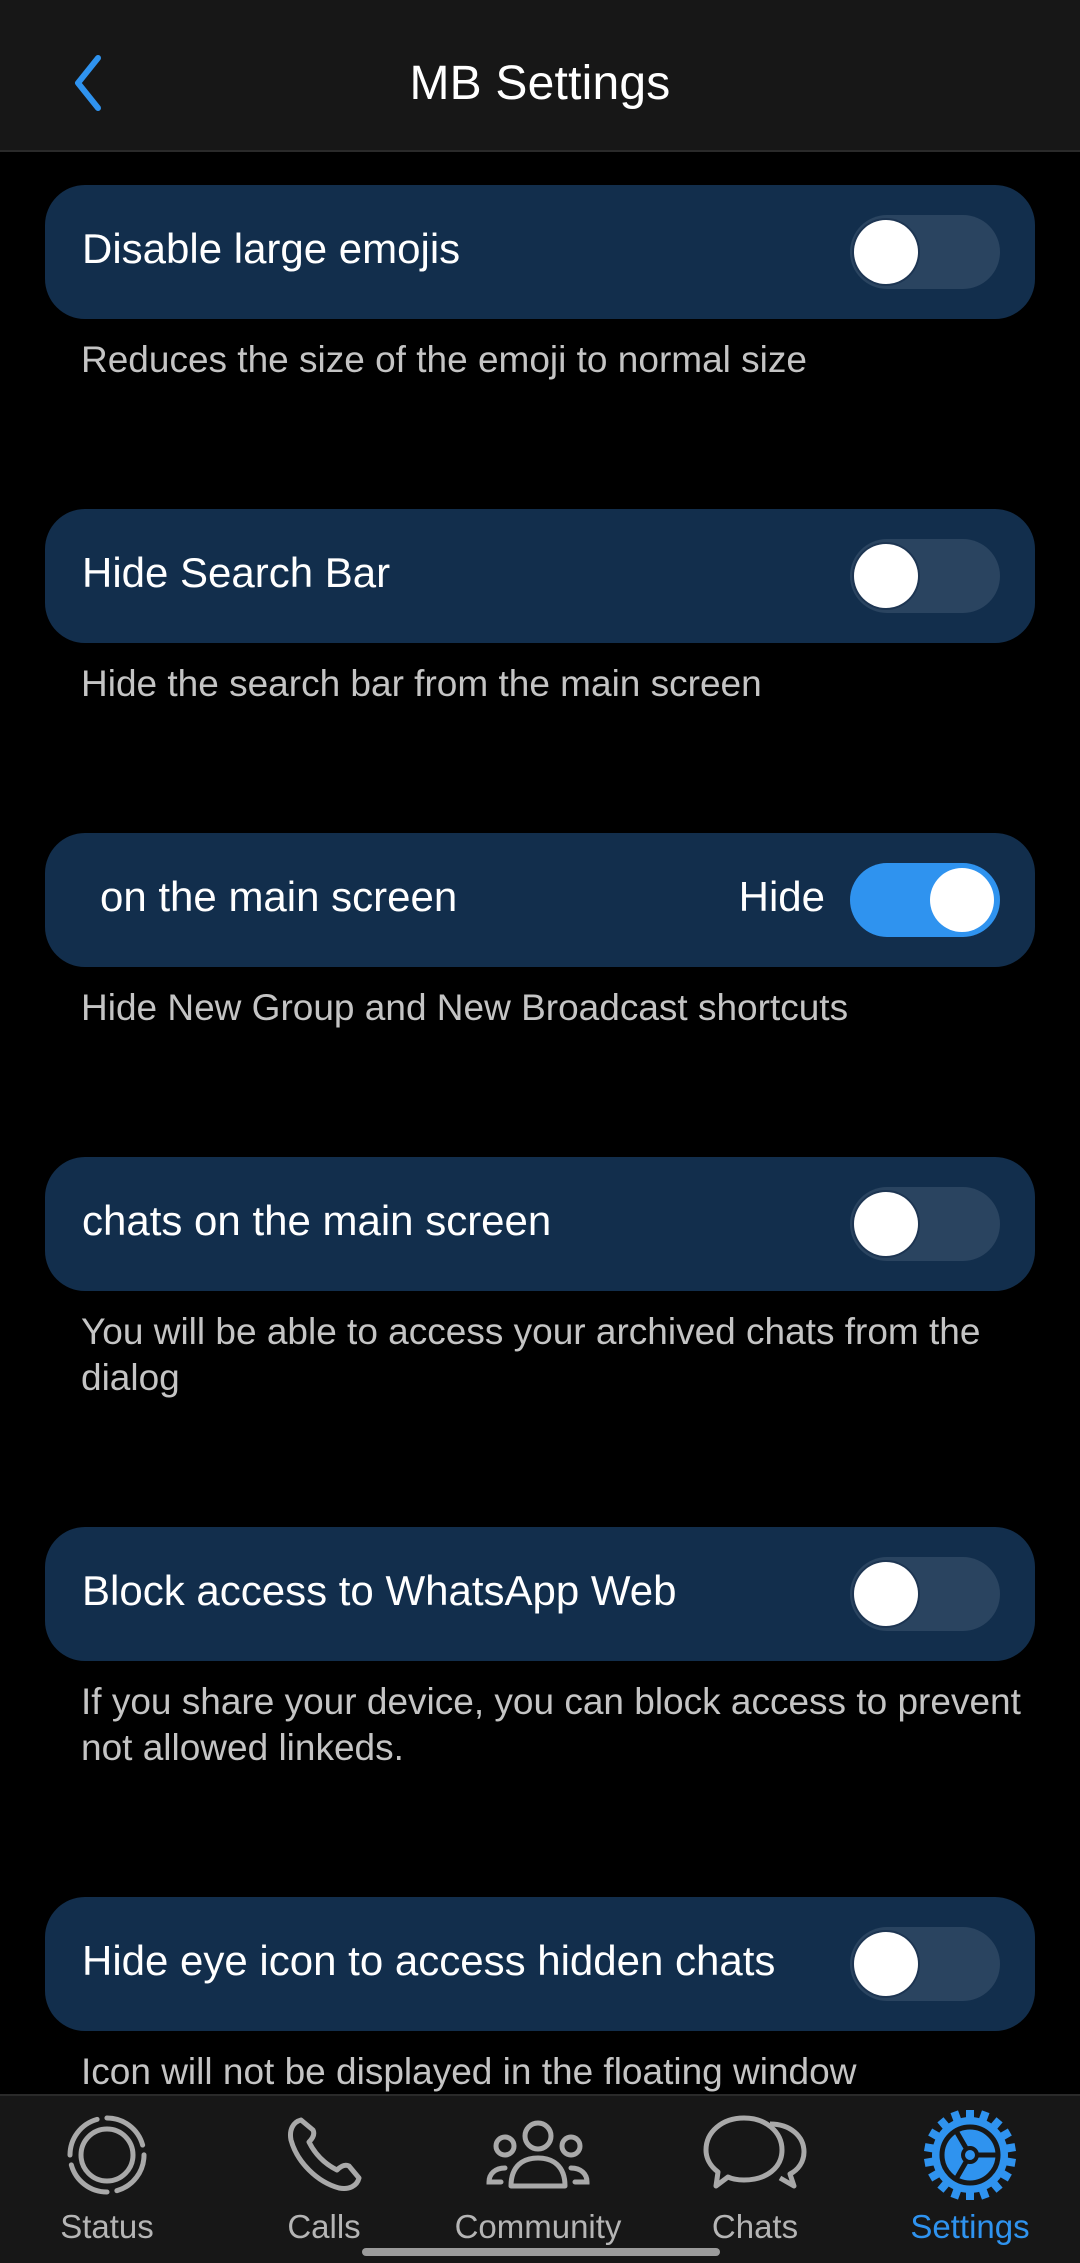 The width and height of the screenshot is (1080, 2263). What do you see at coordinates (970, 2155) in the screenshot?
I see `gear-icon` at bounding box center [970, 2155].